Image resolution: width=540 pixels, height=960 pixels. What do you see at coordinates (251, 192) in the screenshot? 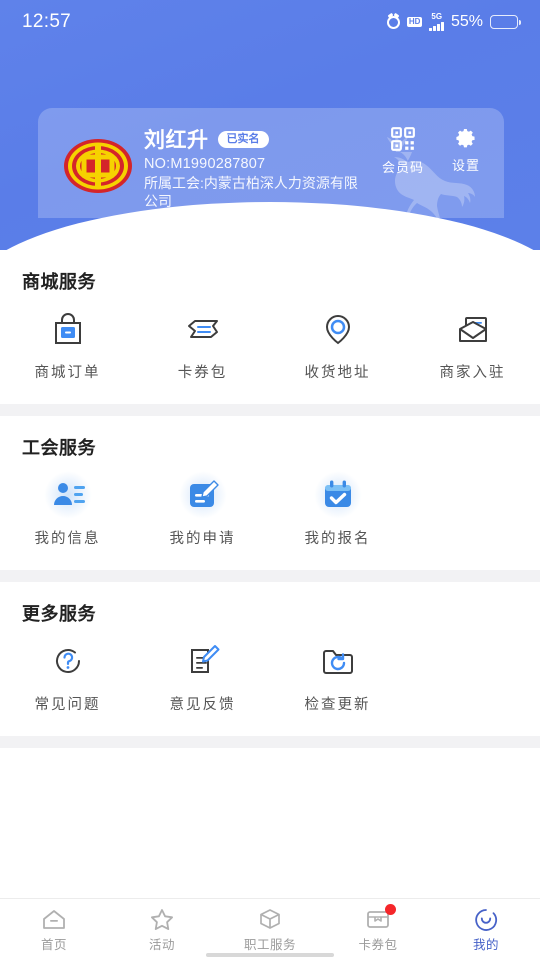
I see `organization-name: 所属工会:内蒙古柏深人力资源有限公司` at bounding box center [251, 192].